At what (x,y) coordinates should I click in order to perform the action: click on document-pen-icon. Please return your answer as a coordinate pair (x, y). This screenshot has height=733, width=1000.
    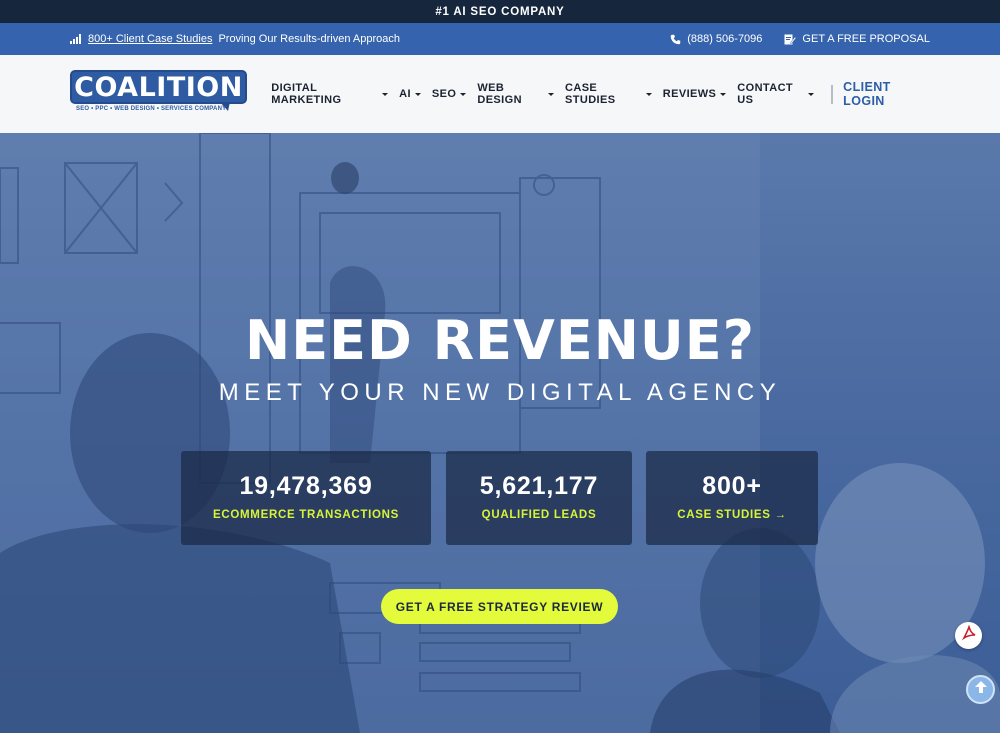
    Looking at the image, I should click on (790, 39).